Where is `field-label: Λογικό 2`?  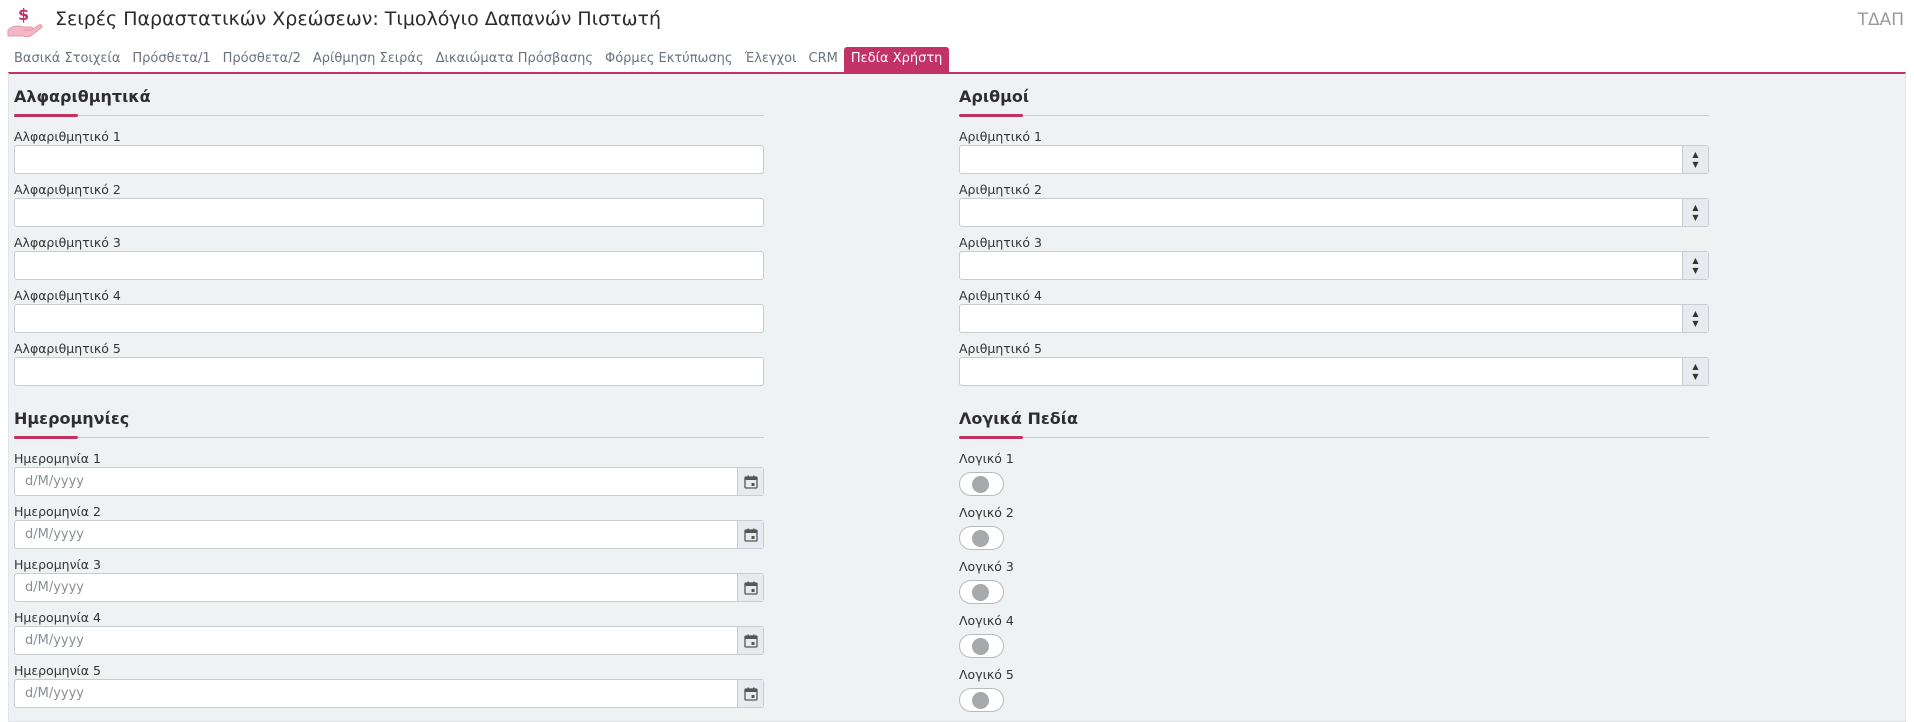
field-label: Λογικό 2 is located at coordinates (986, 512).